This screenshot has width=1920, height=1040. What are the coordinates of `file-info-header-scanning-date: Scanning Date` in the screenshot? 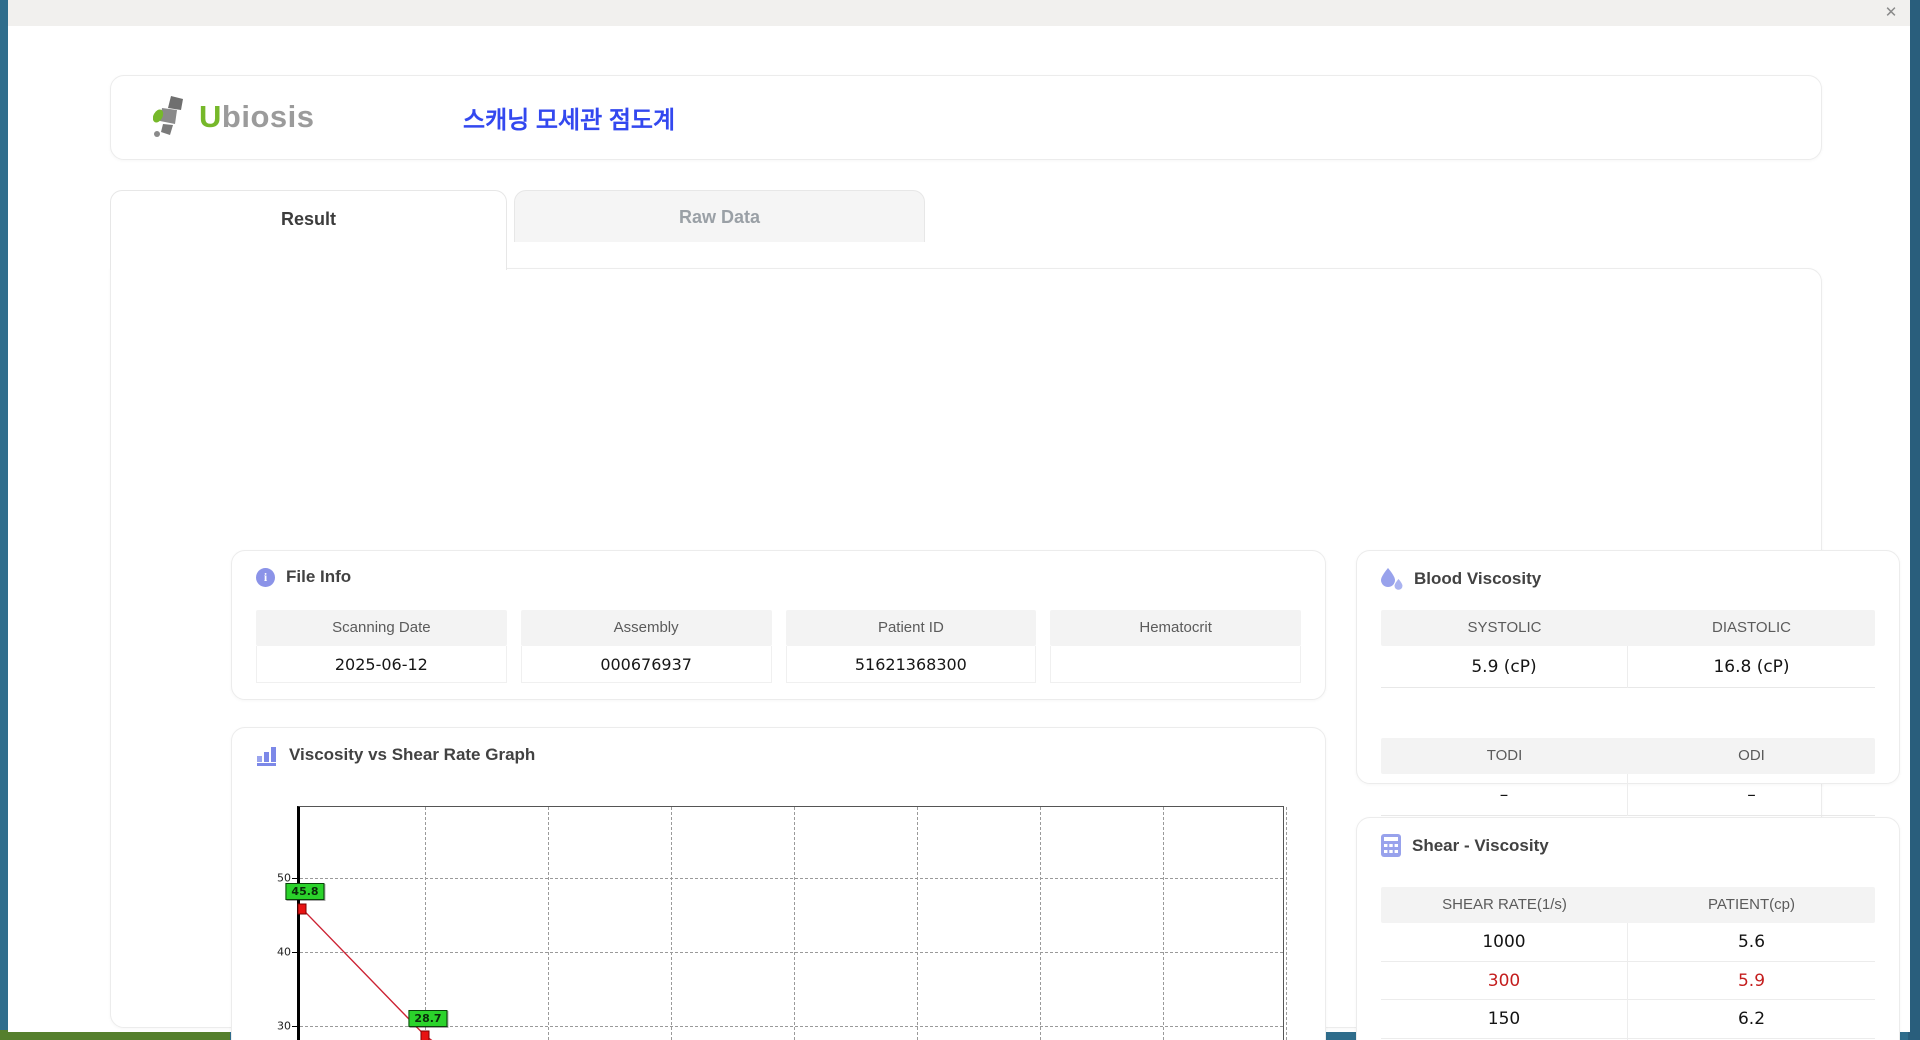 It's located at (381, 628).